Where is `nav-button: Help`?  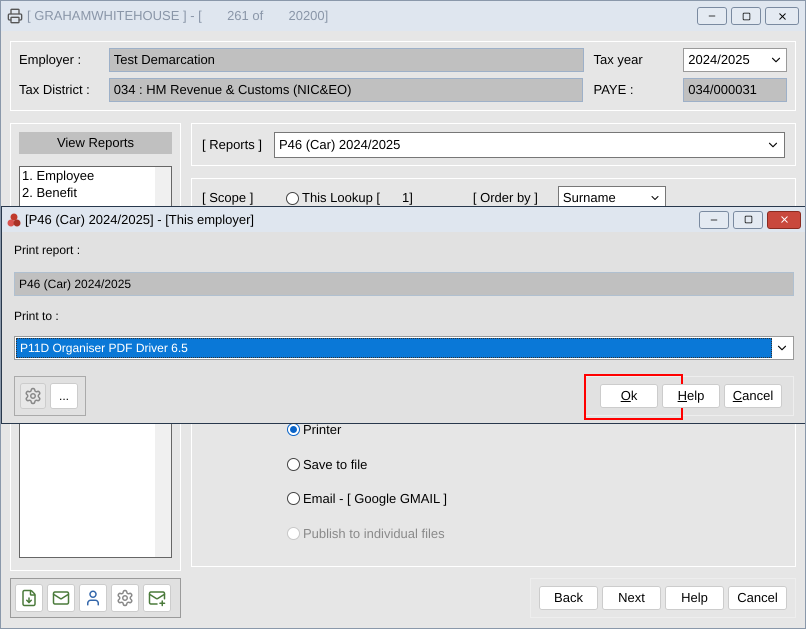
nav-button: Help is located at coordinates (694, 598).